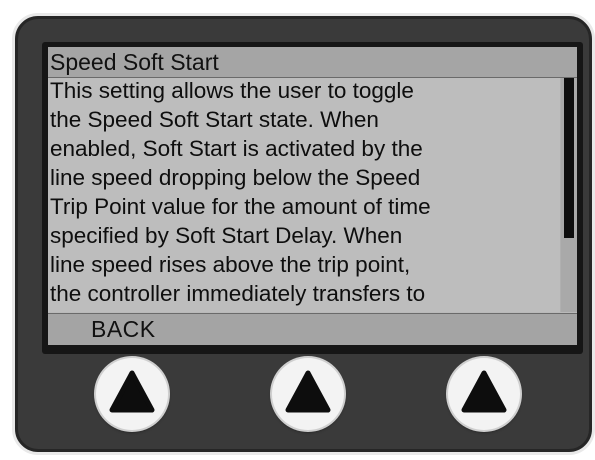 Image resolution: width=595 pixels, height=460 pixels. I want to click on help-text-line: the controller immediately transfers to, so click(238, 293).